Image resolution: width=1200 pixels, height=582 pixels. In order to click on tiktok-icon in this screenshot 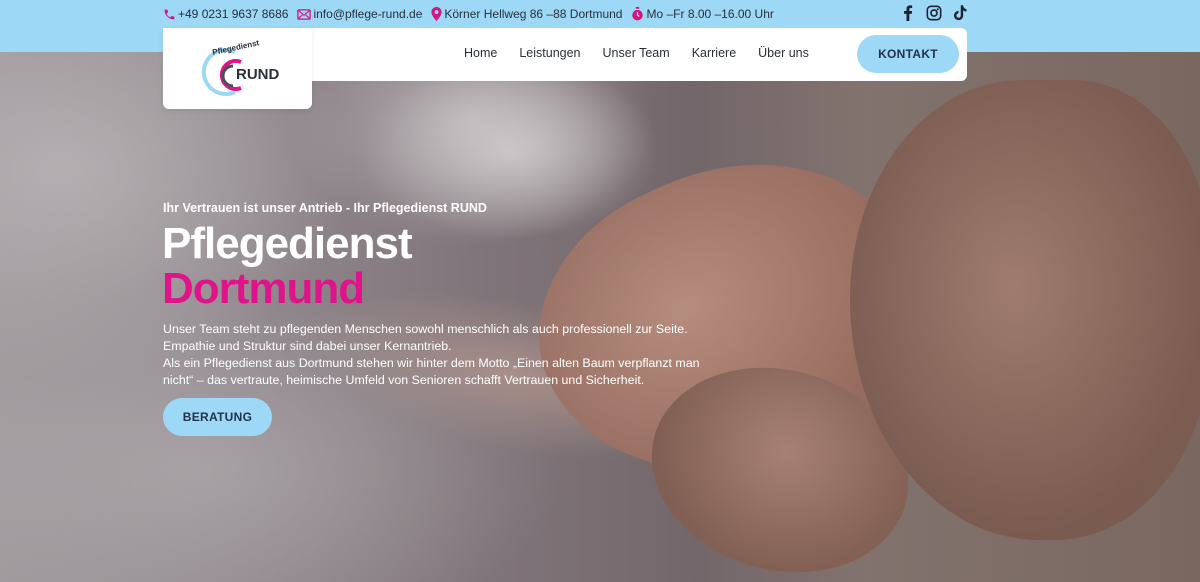, I will do `click(960, 13)`.